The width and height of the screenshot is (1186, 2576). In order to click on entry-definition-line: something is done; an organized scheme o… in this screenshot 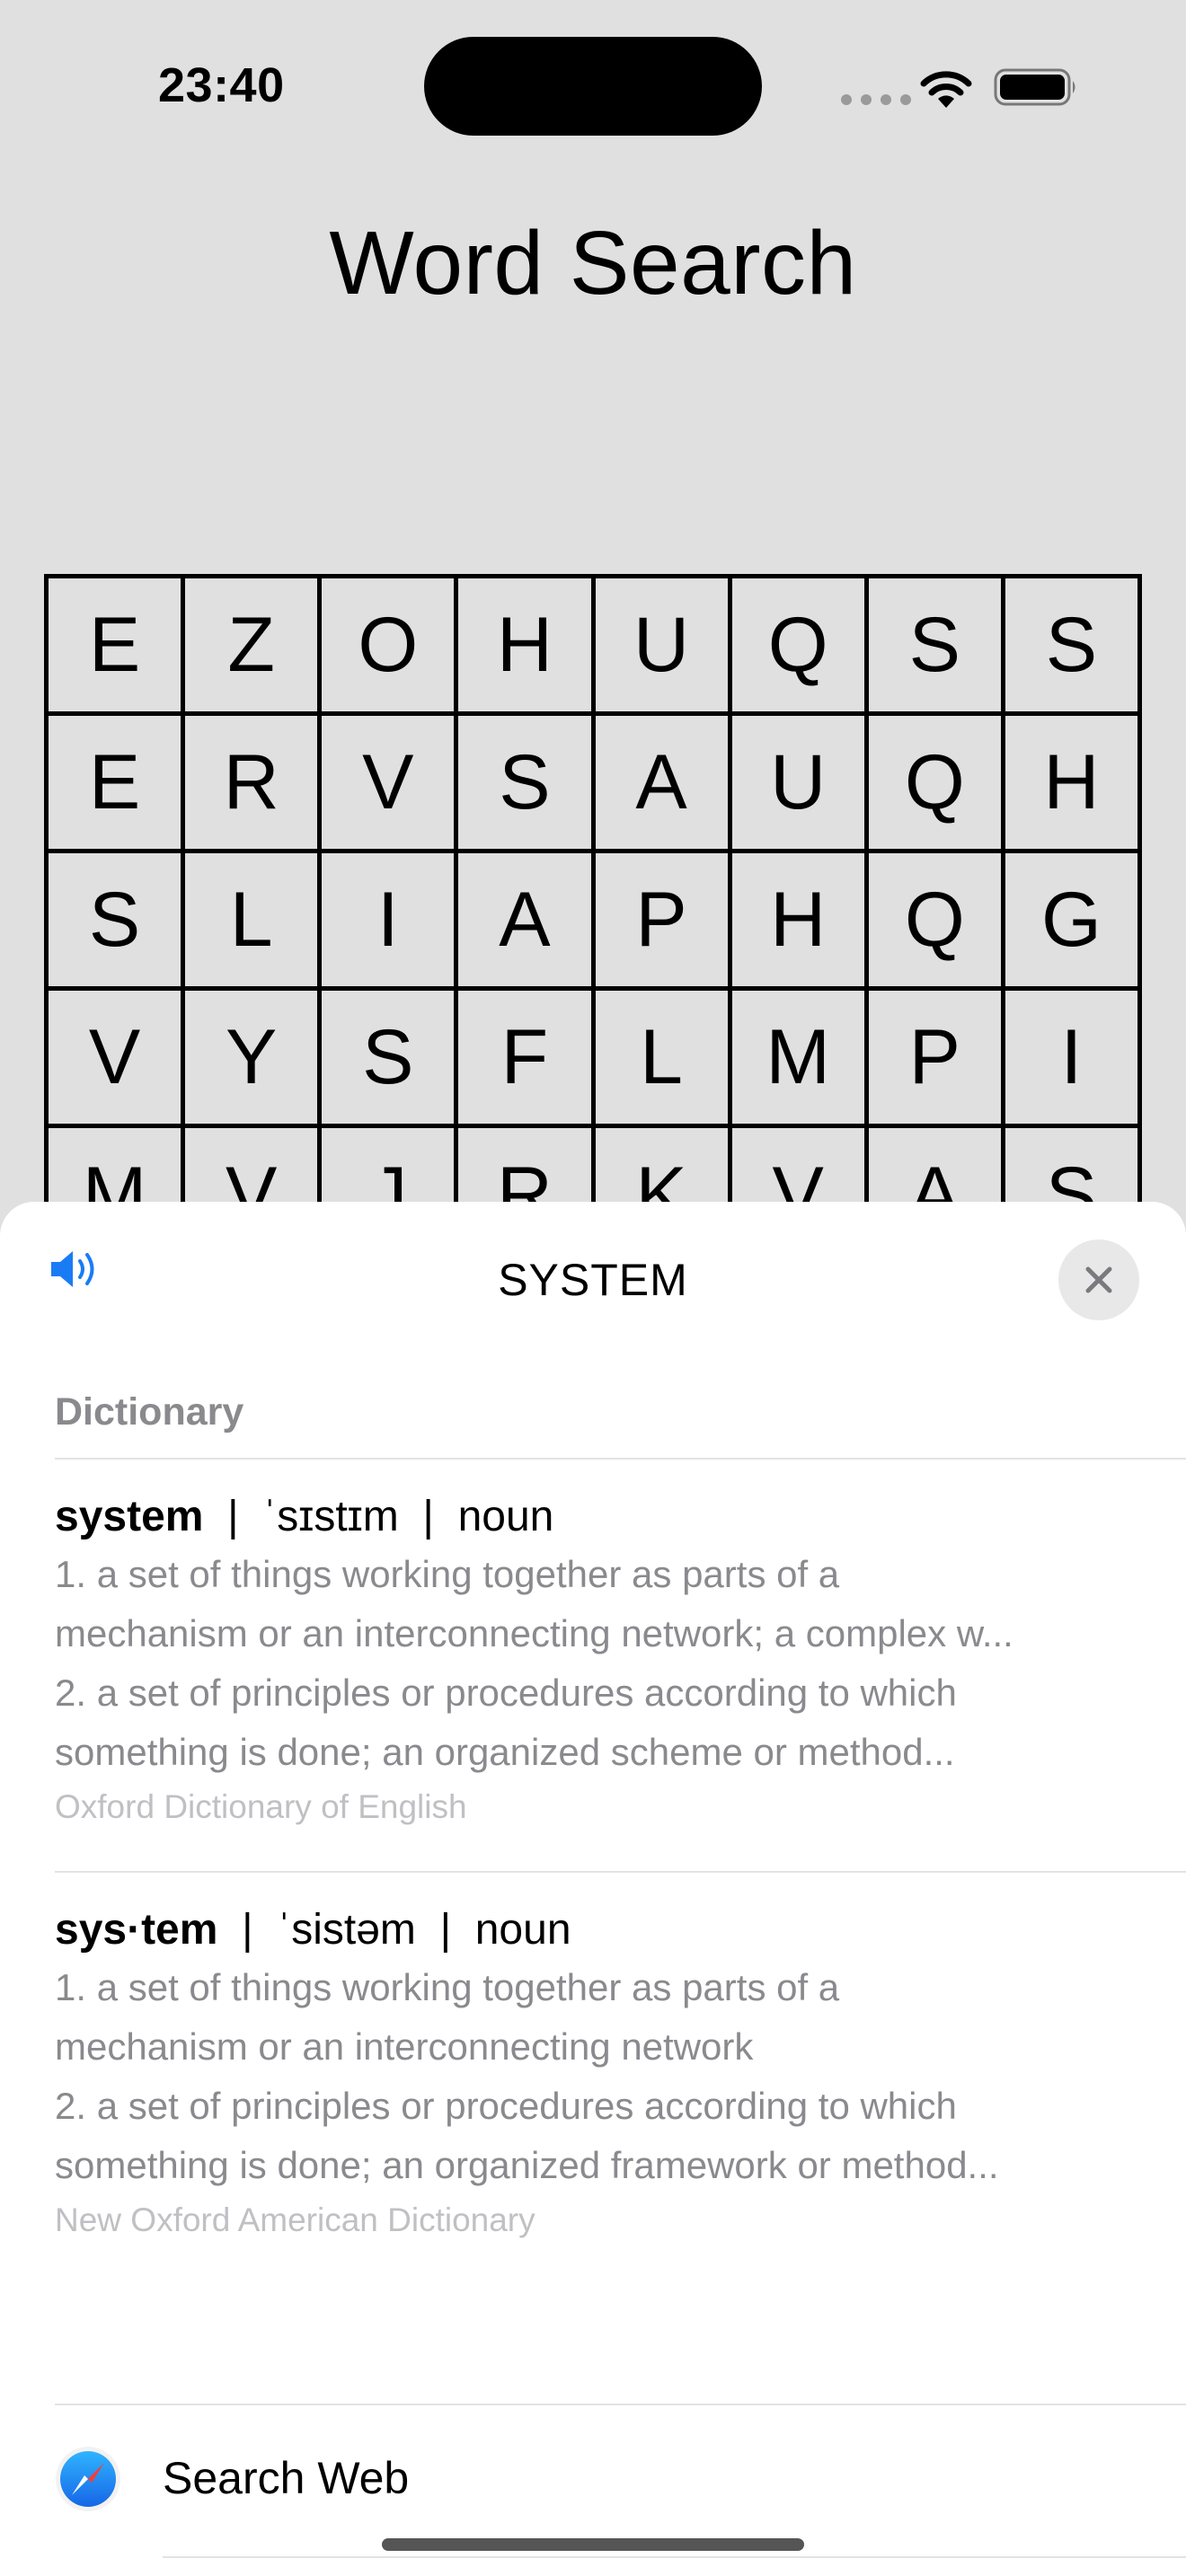, I will do `click(505, 1752)`.